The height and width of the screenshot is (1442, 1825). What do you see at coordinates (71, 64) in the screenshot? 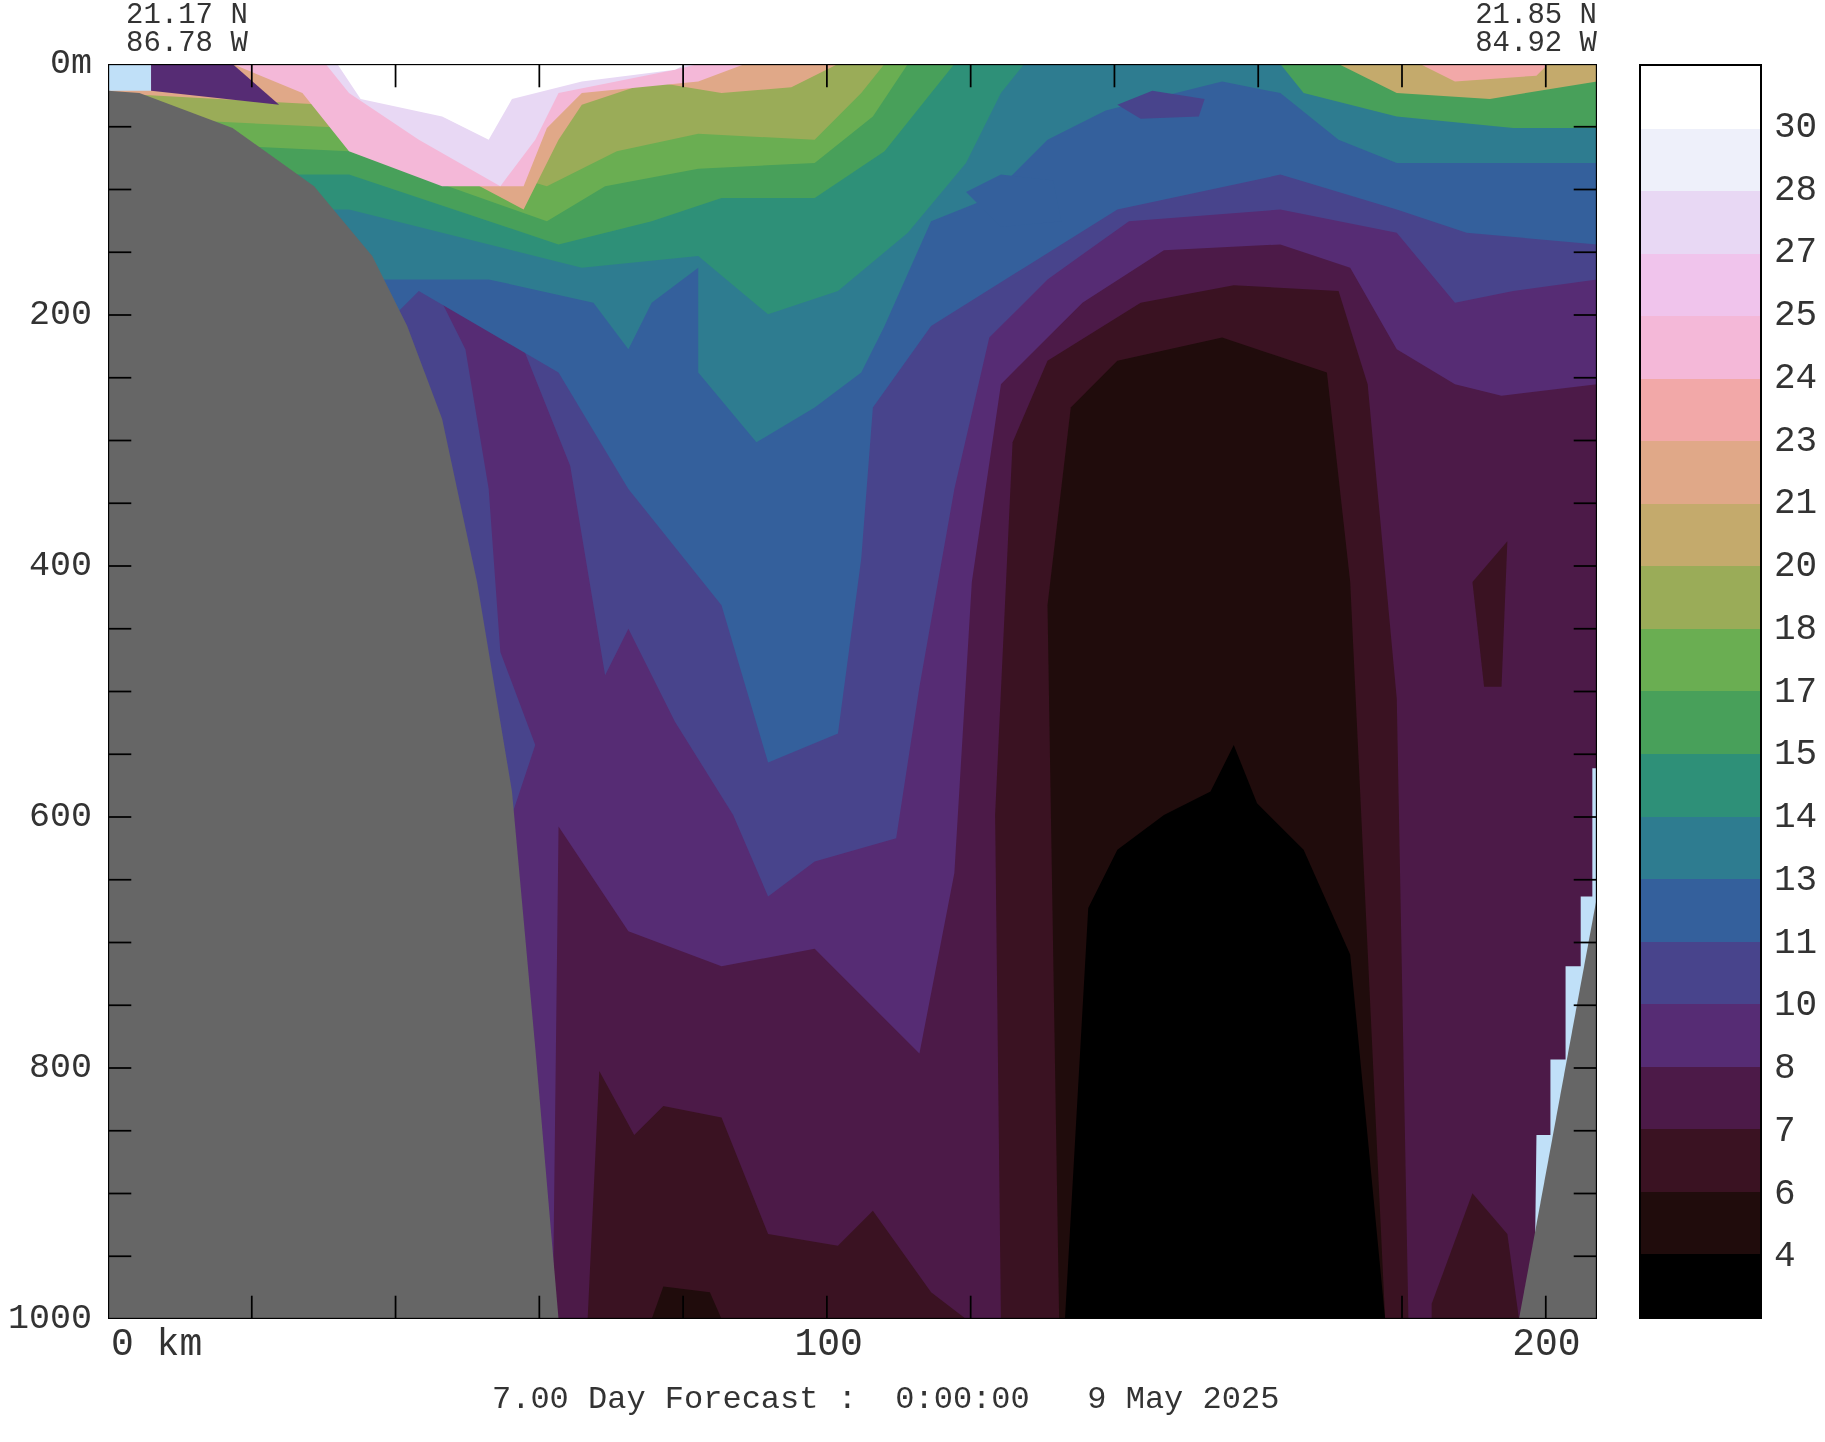
I see `depth-axis-label: 0m` at bounding box center [71, 64].